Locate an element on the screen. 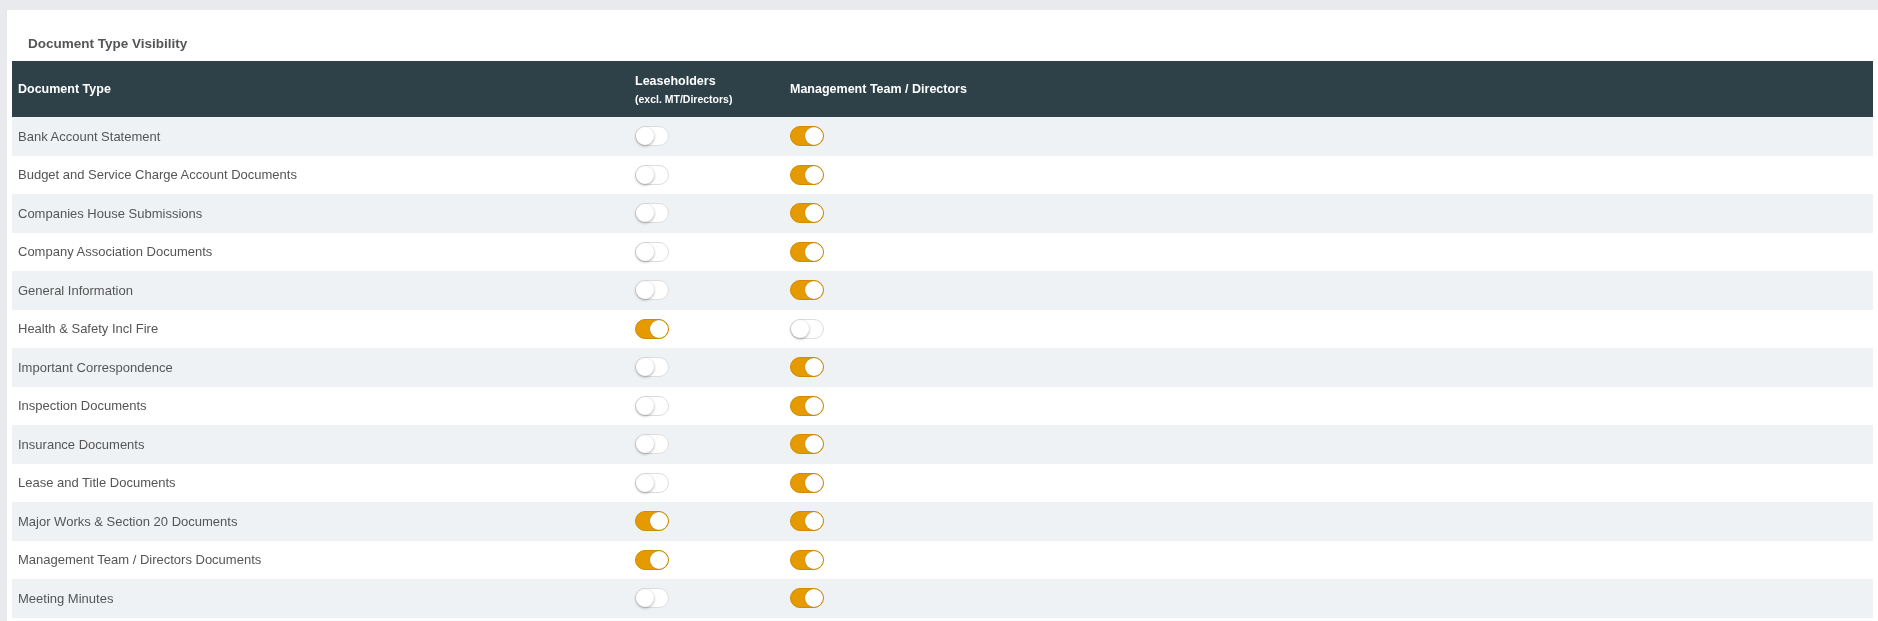 Image resolution: width=1878 pixels, height=621 pixels. column-header: Document Type is located at coordinates (64, 89).